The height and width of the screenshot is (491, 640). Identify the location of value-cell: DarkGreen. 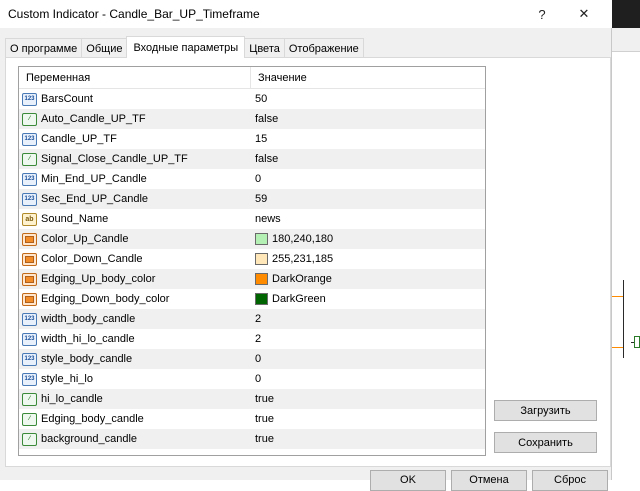
(368, 299).